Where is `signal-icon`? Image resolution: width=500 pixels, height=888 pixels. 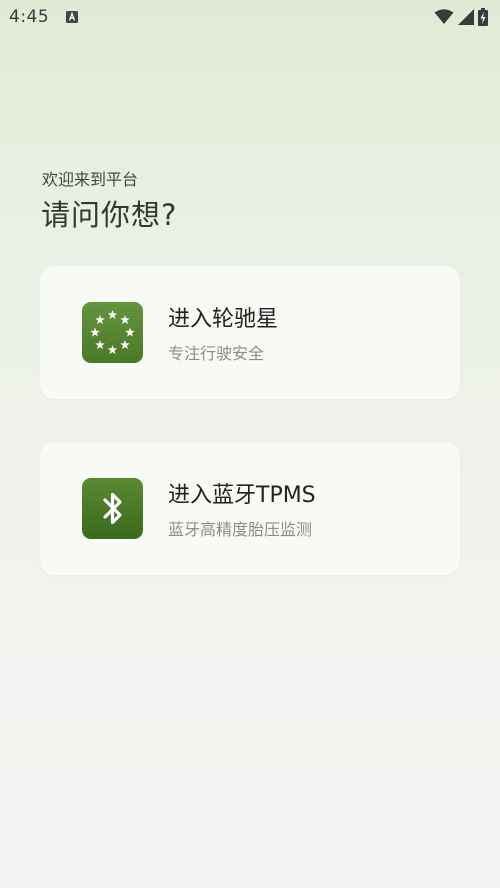 signal-icon is located at coordinates (466, 17).